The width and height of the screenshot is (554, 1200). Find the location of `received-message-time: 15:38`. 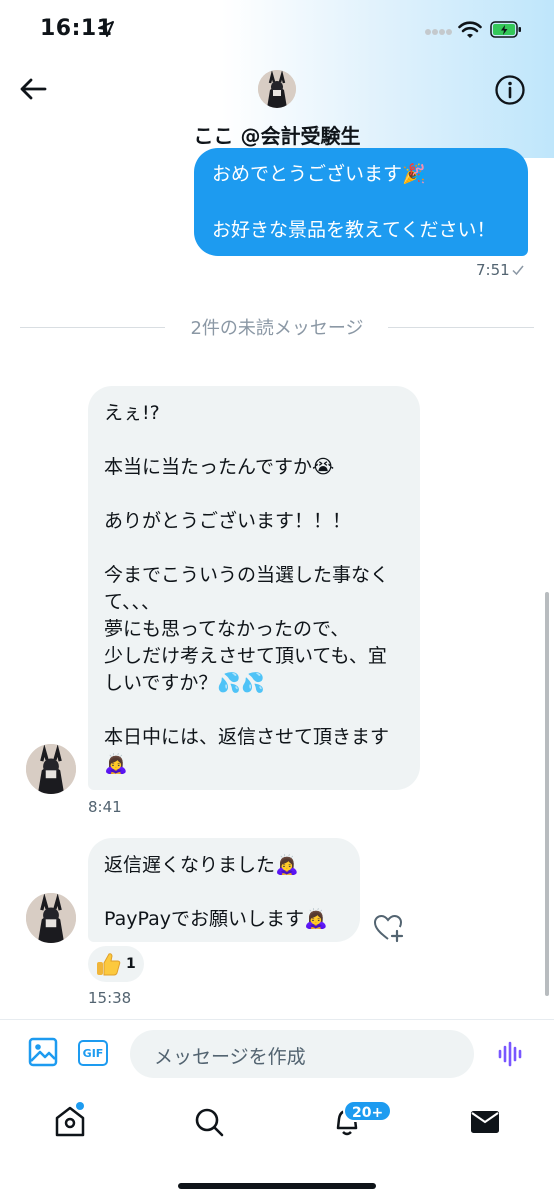

received-message-time: 15:38 is located at coordinates (110, 998).